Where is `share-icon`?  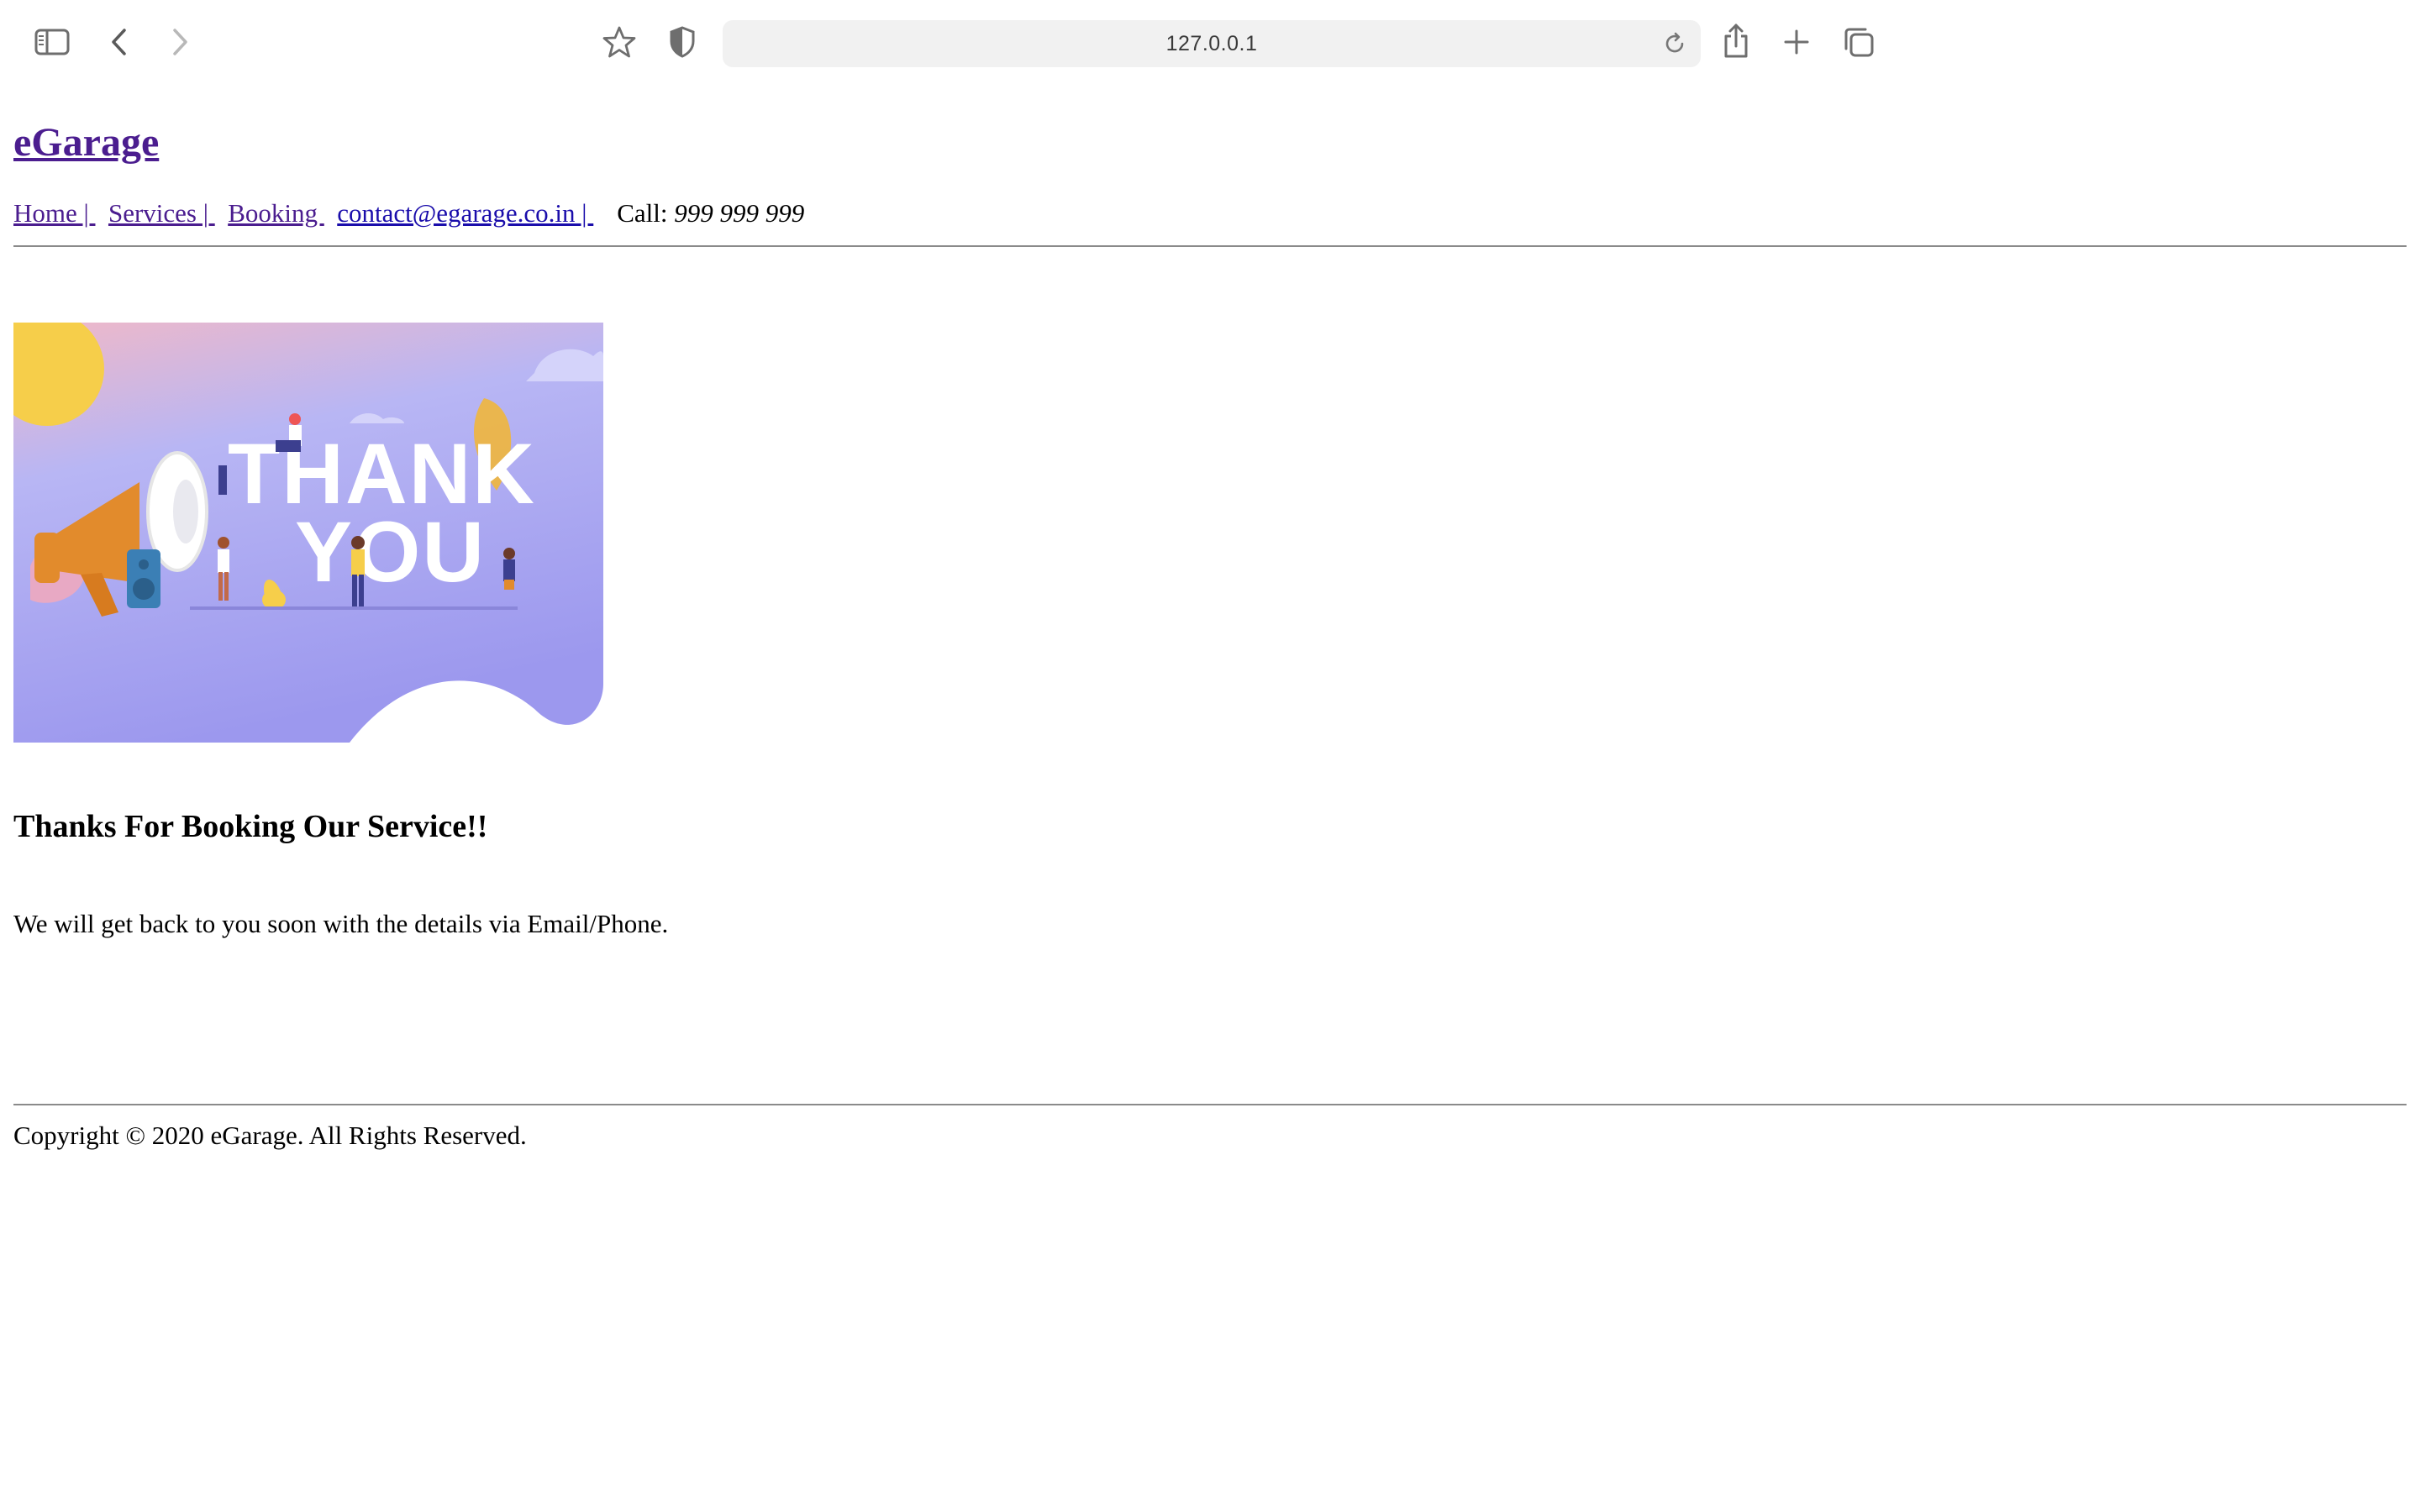 share-icon is located at coordinates (1736, 41).